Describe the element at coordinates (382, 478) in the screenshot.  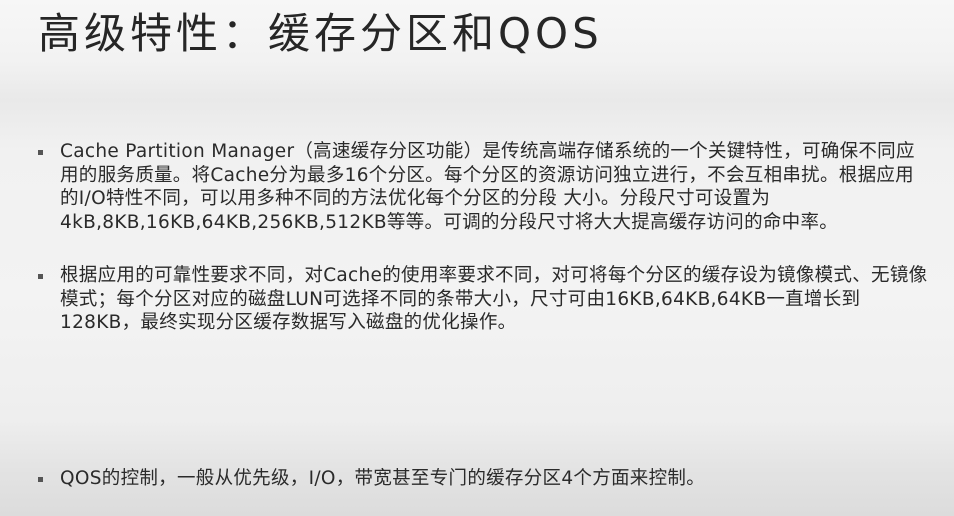
I see `bullet-text: QOS的控制，一般从优先级，I/O，带宽甚至专门的缓存分区4个方面来控制。` at that location.